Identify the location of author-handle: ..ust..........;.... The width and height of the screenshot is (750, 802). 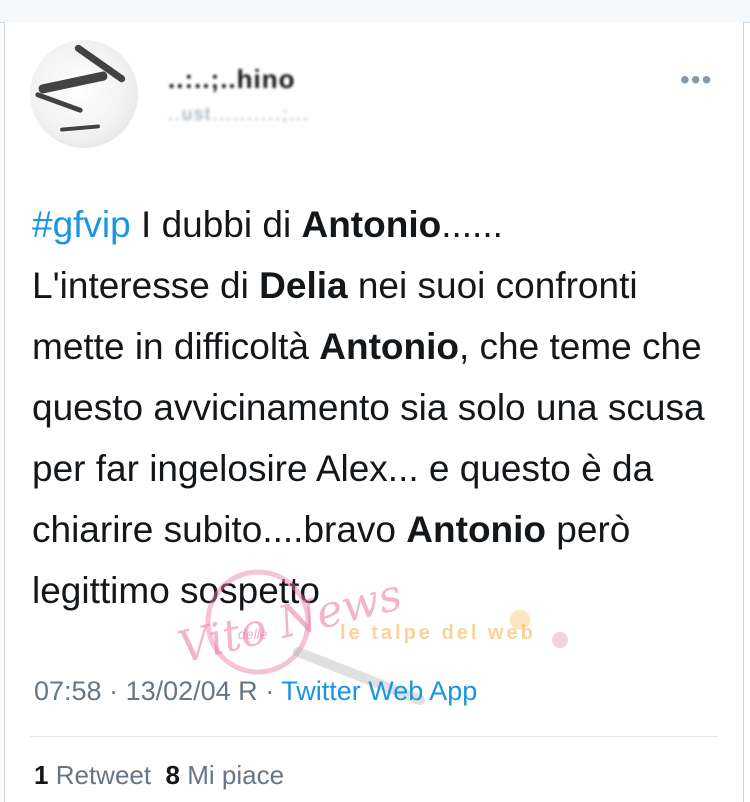
(239, 114).